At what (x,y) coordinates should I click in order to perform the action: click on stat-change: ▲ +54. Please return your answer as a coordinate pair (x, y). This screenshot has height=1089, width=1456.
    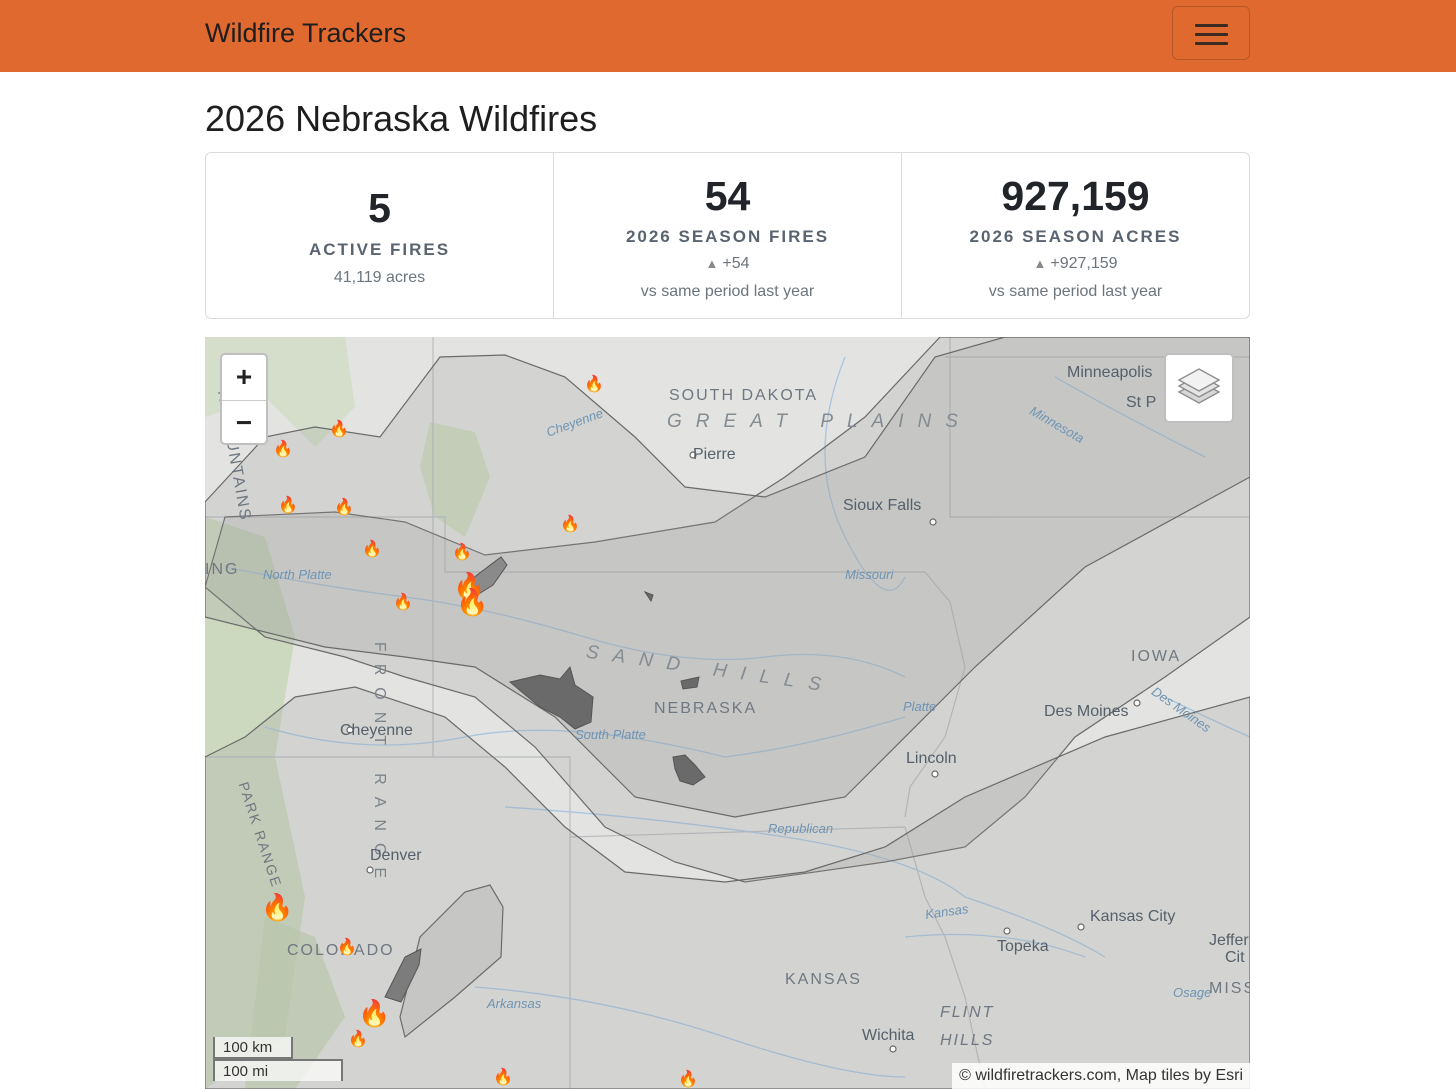
    Looking at the image, I should click on (727, 264).